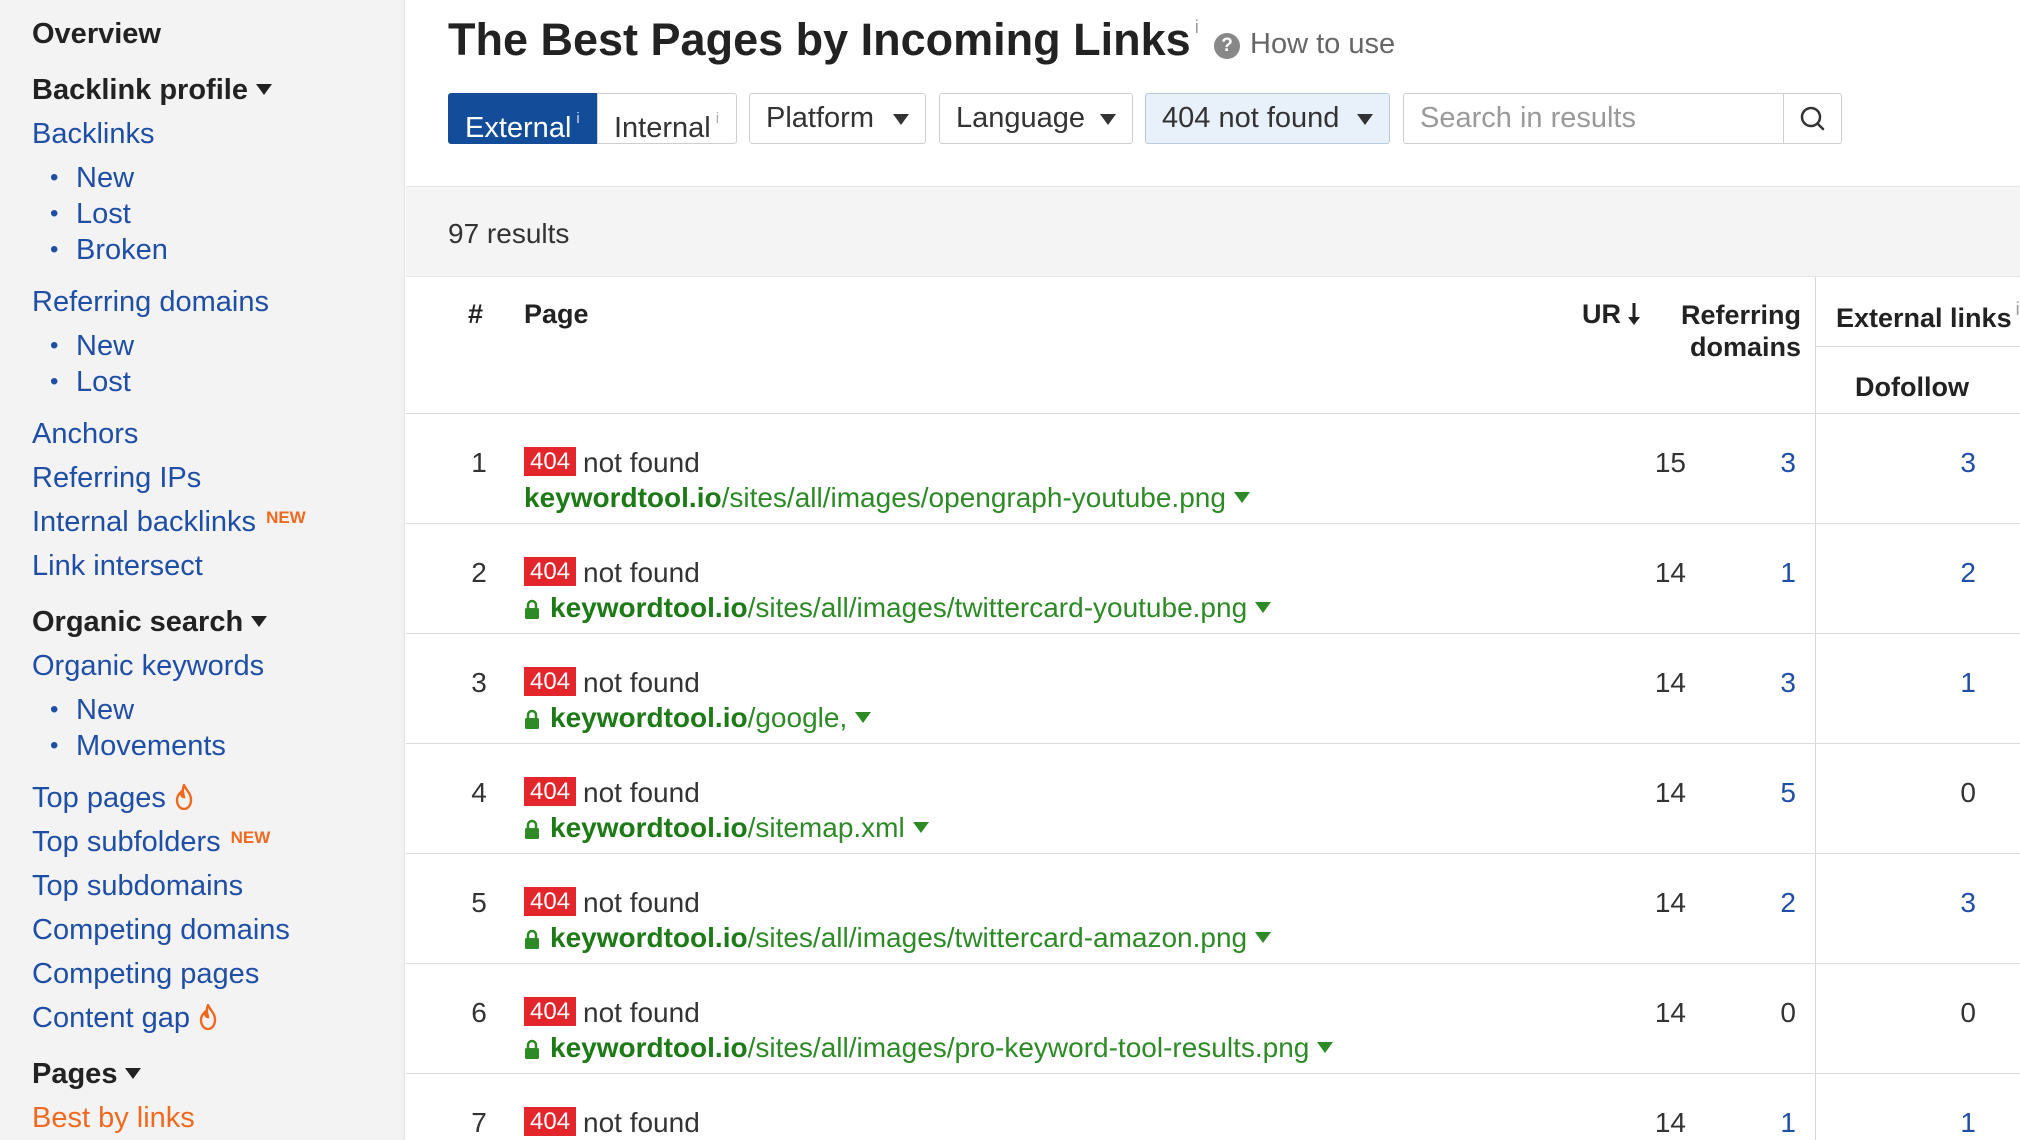 This screenshot has width=2020, height=1140. What do you see at coordinates (93, 134) in the screenshot?
I see `sidebar-item-backlinks: Backlinks` at bounding box center [93, 134].